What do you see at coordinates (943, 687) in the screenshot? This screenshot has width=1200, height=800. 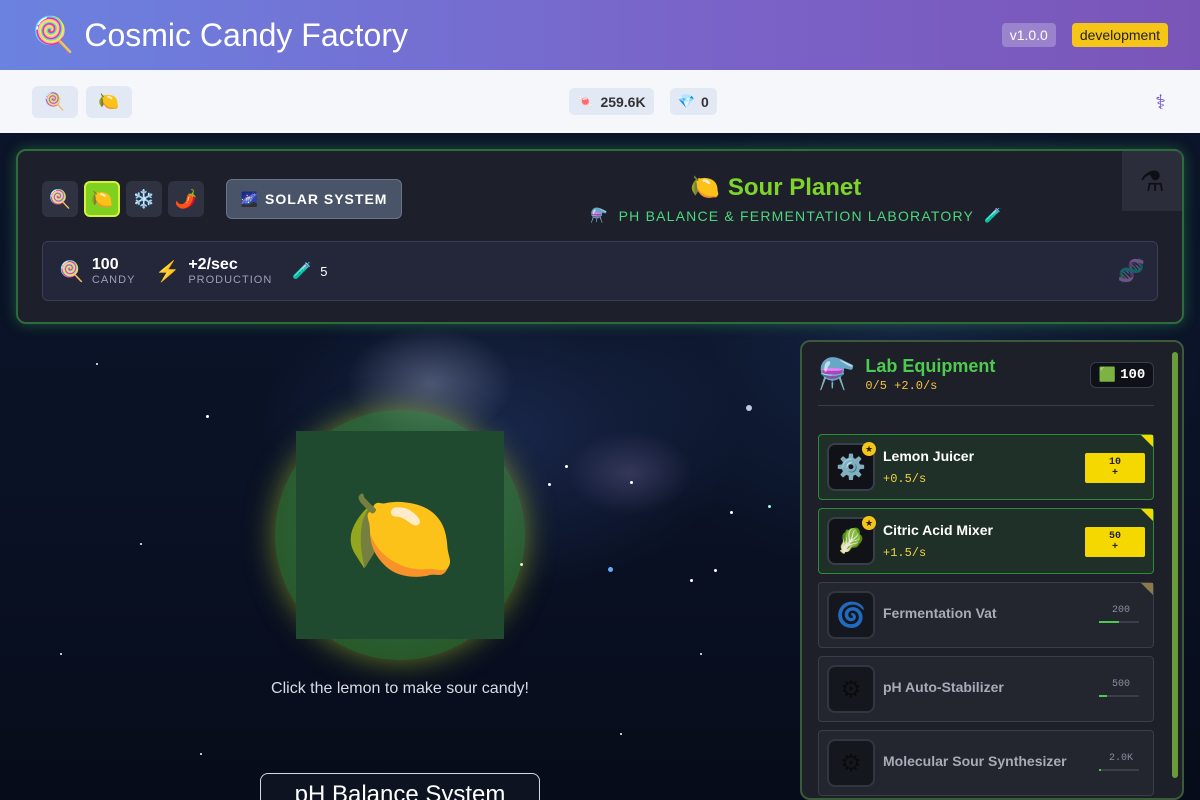 I see `equipment-name: pH Auto-Stabilizer` at bounding box center [943, 687].